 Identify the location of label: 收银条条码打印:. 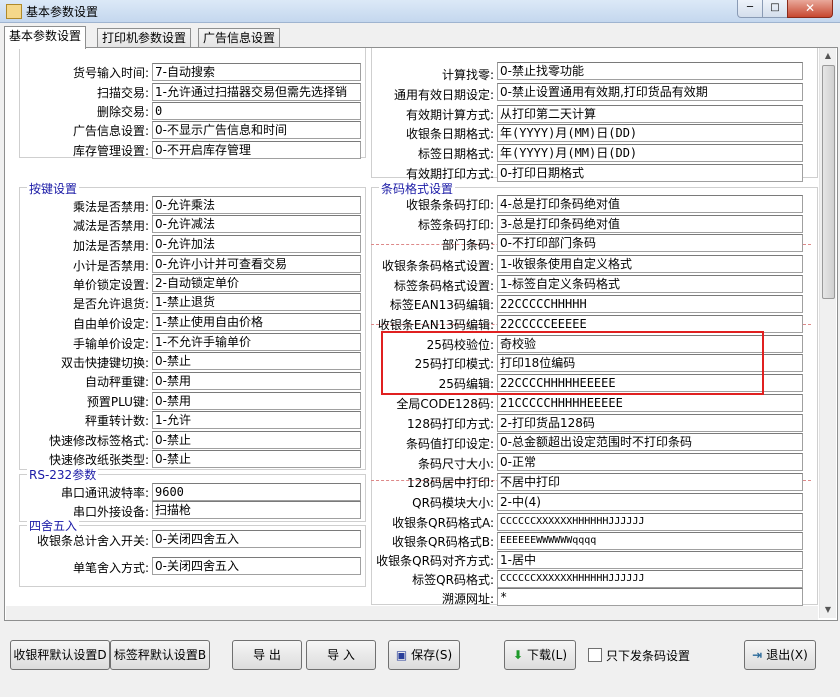
(449, 205).